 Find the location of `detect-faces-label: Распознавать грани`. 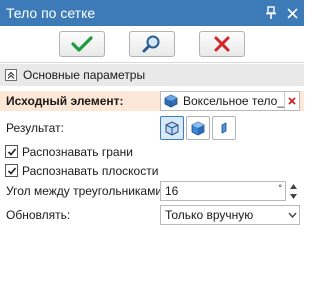

detect-faces-label: Распознавать грани is located at coordinates (77, 152).